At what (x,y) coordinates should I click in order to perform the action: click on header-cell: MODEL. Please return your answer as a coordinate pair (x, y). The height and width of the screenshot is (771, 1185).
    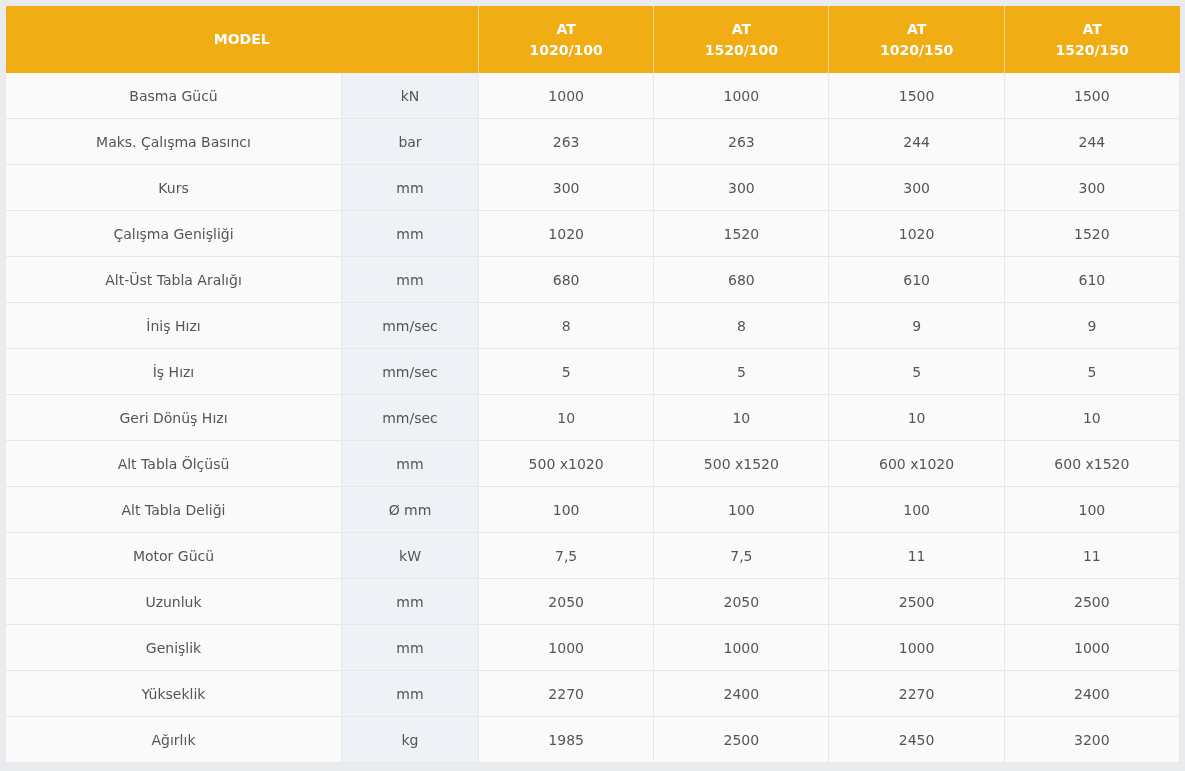
    Looking at the image, I should click on (242, 39).